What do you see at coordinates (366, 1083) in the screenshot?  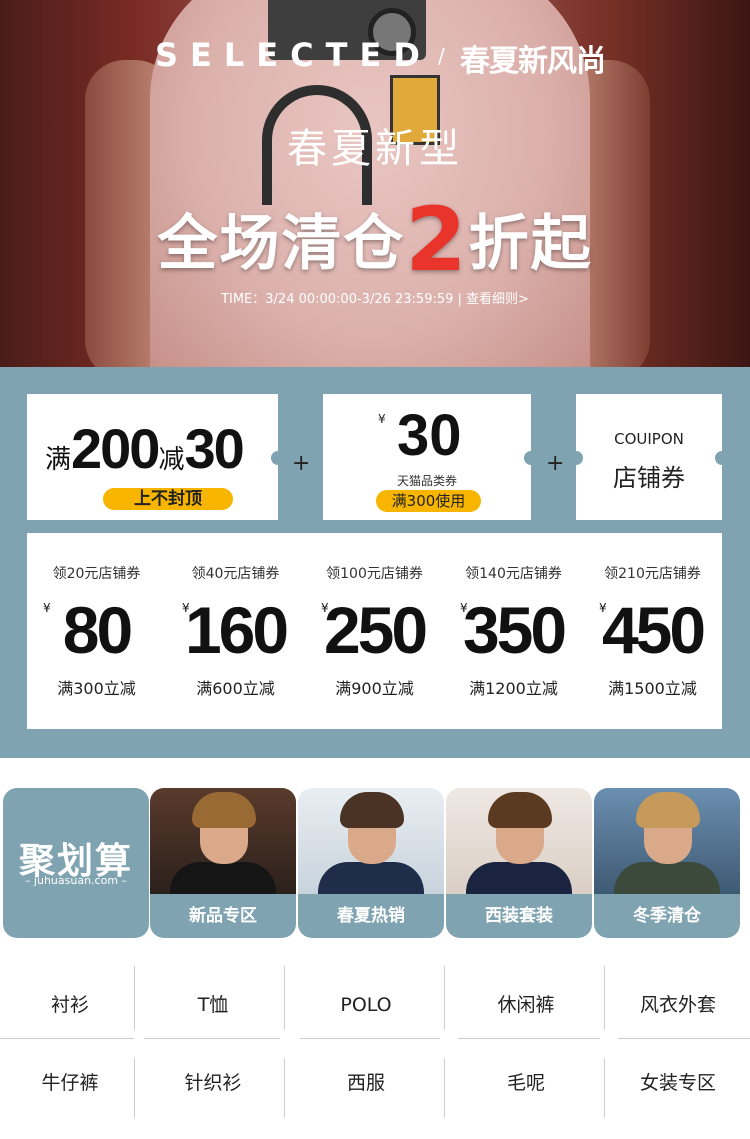 I see `subcategory-item: 西服` at bounding box center [366, 1083].